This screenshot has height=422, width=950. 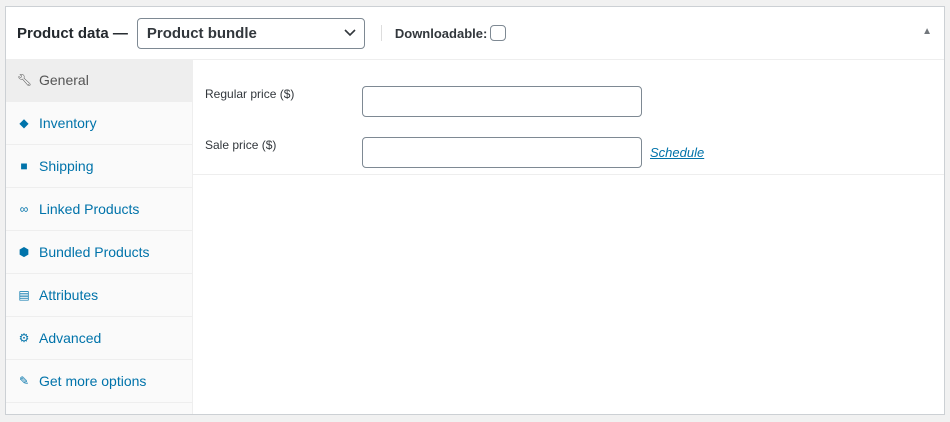 I want to click on box-icon: ⬢, so click(x=24, y=252).